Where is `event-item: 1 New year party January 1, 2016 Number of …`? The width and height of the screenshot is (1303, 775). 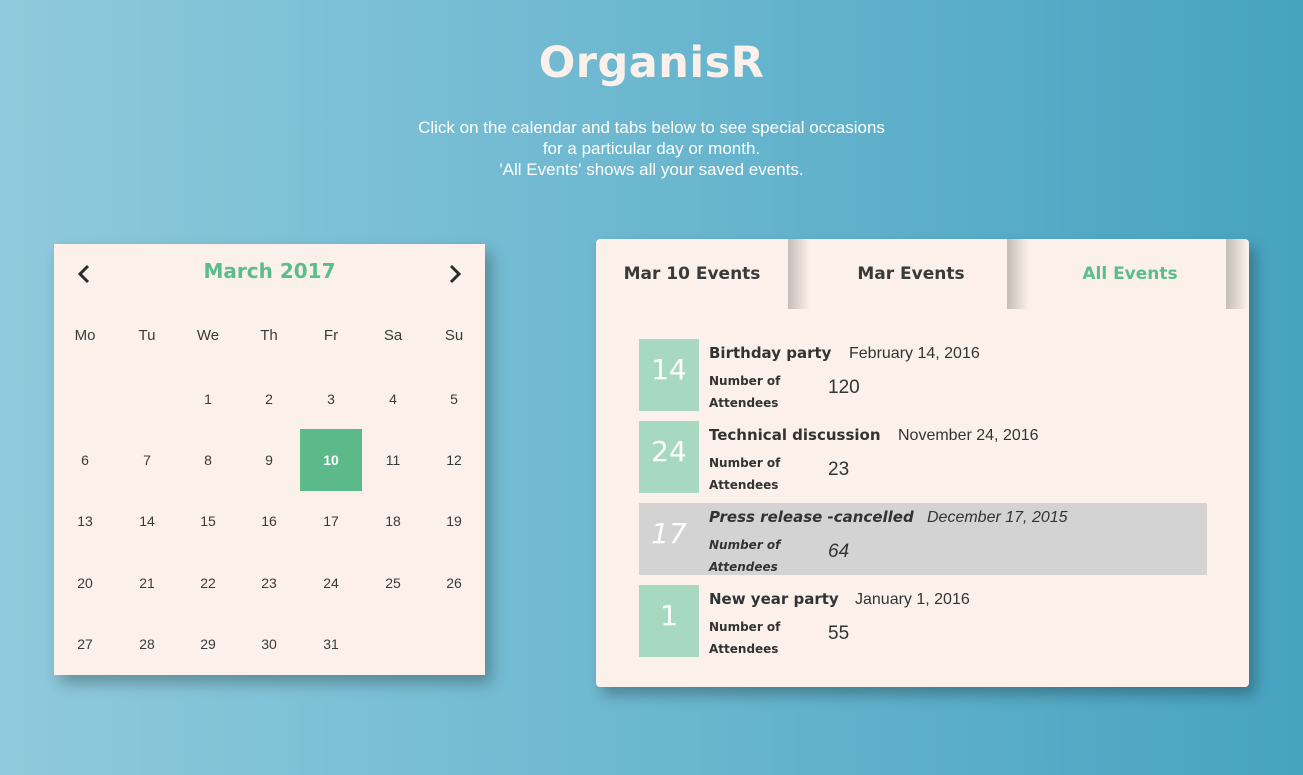
event-item: 1 New year party January 1, 2016 Number of … is located at coordinates (923, 621).